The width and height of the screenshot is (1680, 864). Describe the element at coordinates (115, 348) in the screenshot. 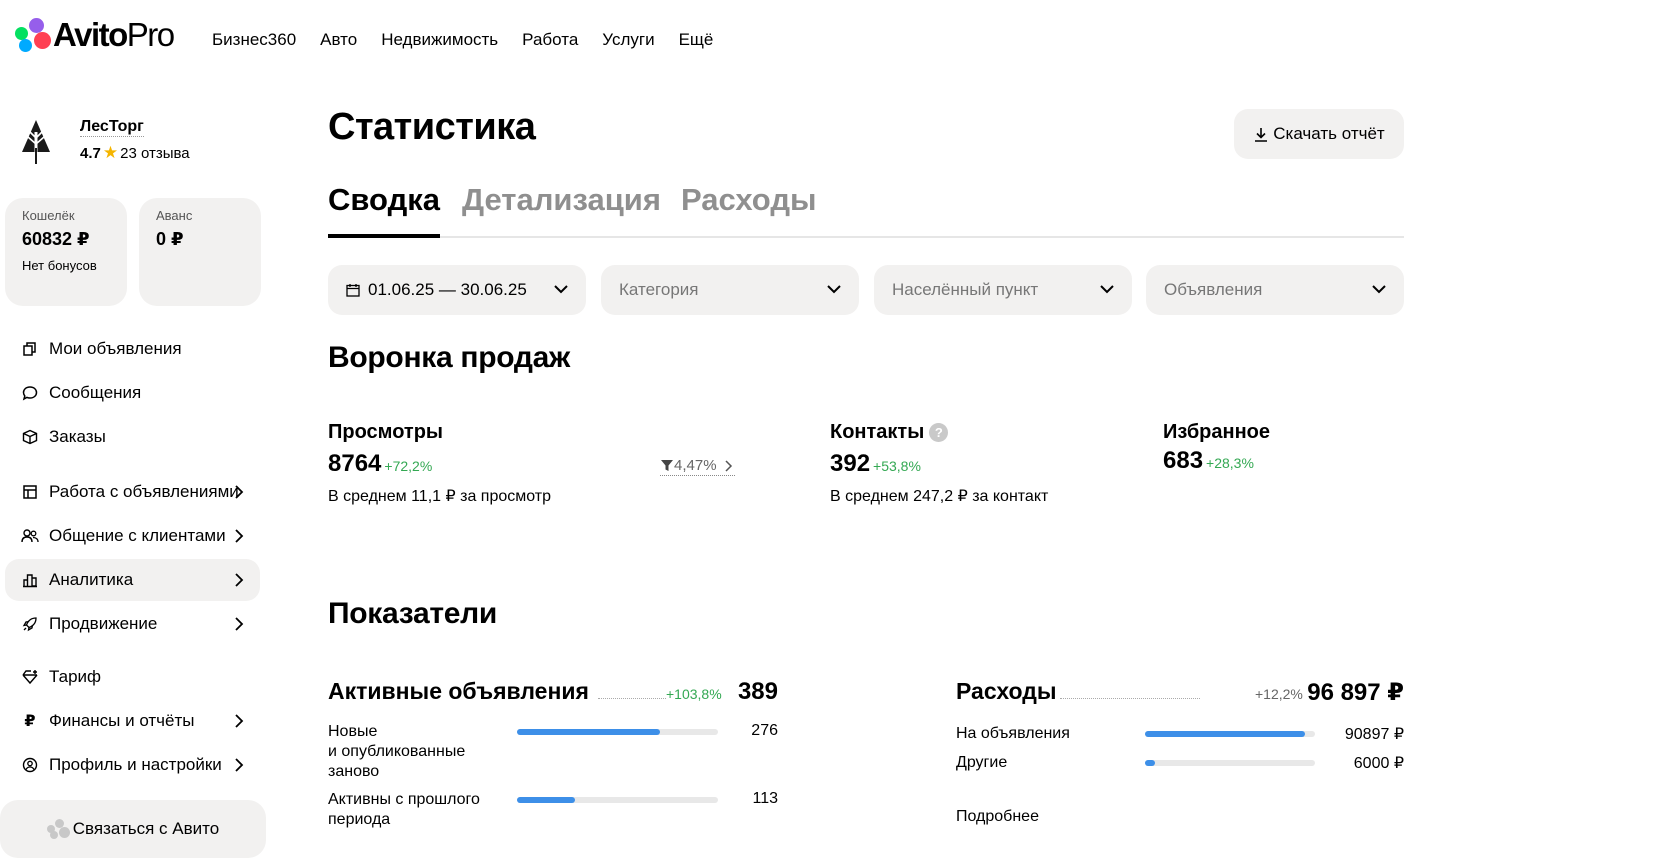

I see `sidebar-item-label: Мои объявления` at that location.